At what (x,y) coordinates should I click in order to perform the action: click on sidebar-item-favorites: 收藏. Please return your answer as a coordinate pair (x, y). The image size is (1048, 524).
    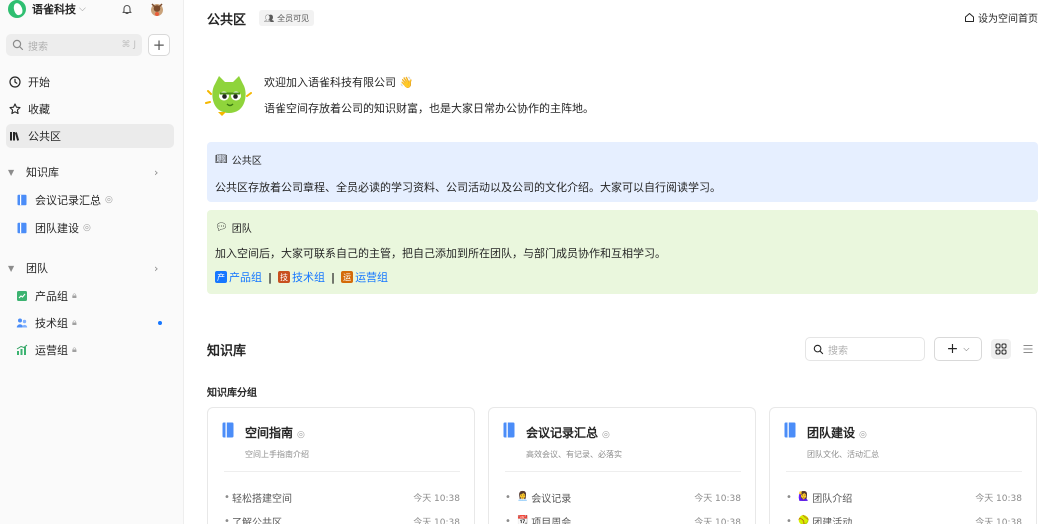
    Looking at the image, I should click on (92, 109).